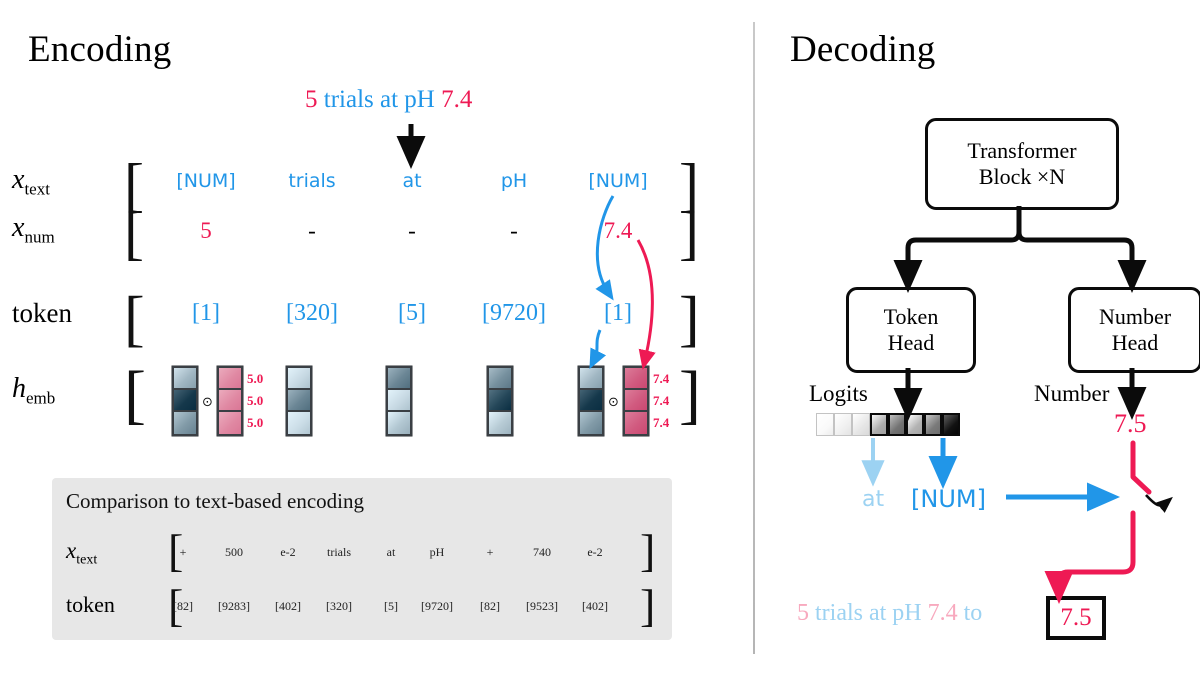 The image size is (1200, 675). I want to click on comparison-row-1-cell-7: [9523], so click(542, 606).